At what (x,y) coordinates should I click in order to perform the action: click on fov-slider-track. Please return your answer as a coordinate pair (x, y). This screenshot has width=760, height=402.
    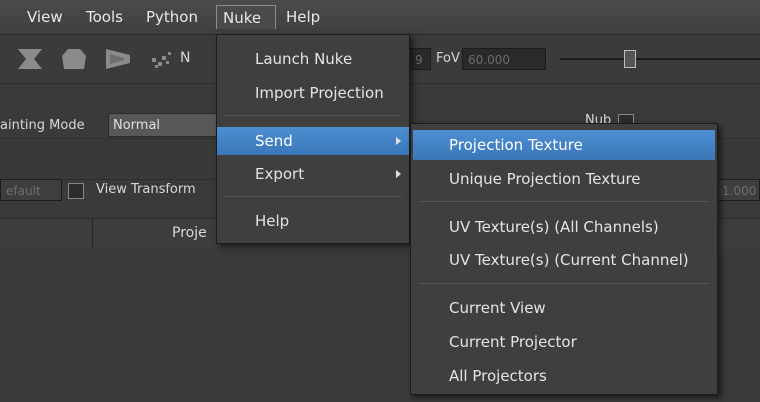
    Looking at the image, I should click on (660, 59).